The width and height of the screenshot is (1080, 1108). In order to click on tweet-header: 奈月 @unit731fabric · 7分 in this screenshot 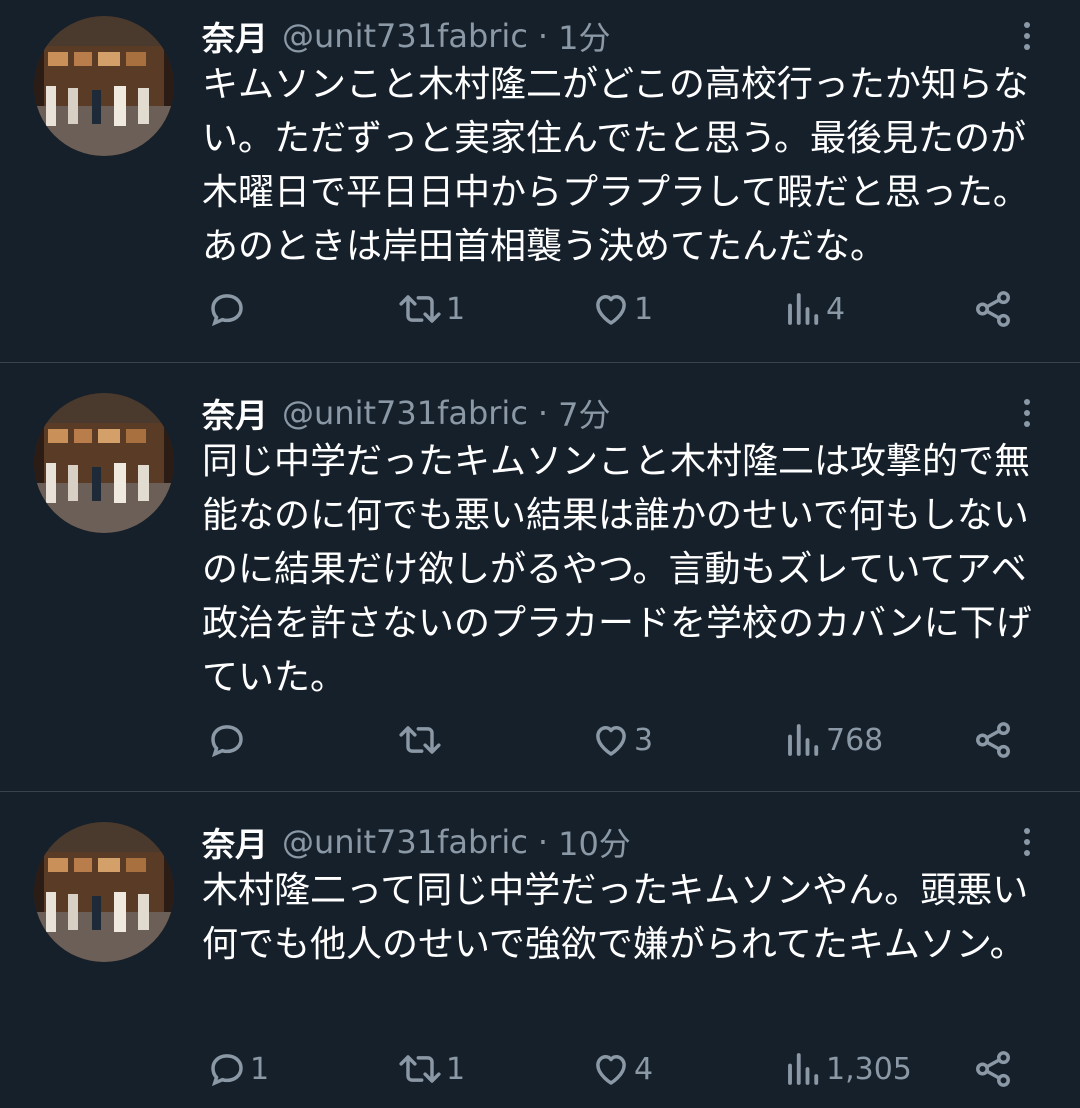, I will do `click(406, 413)`.